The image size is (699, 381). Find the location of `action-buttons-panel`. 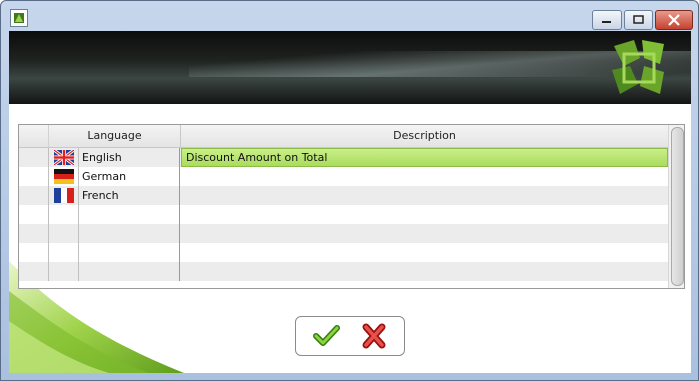

action-buttons-panel is located at coordinates (350, 336).